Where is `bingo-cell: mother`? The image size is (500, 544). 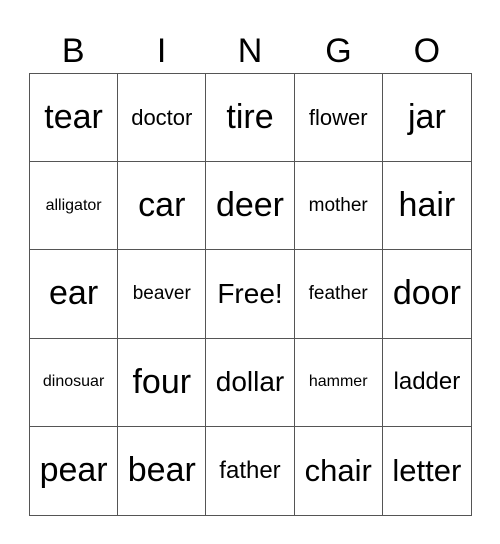
bingo-cell: mother is located at coordinates (338, 206).